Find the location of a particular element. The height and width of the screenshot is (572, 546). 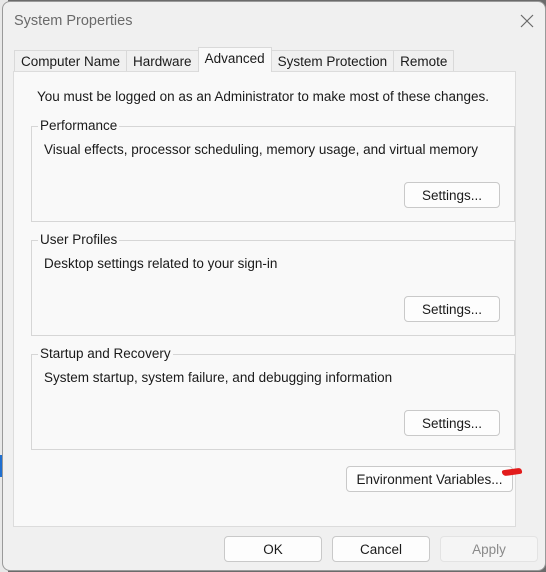

close-button is located at coordinates (527, 21).